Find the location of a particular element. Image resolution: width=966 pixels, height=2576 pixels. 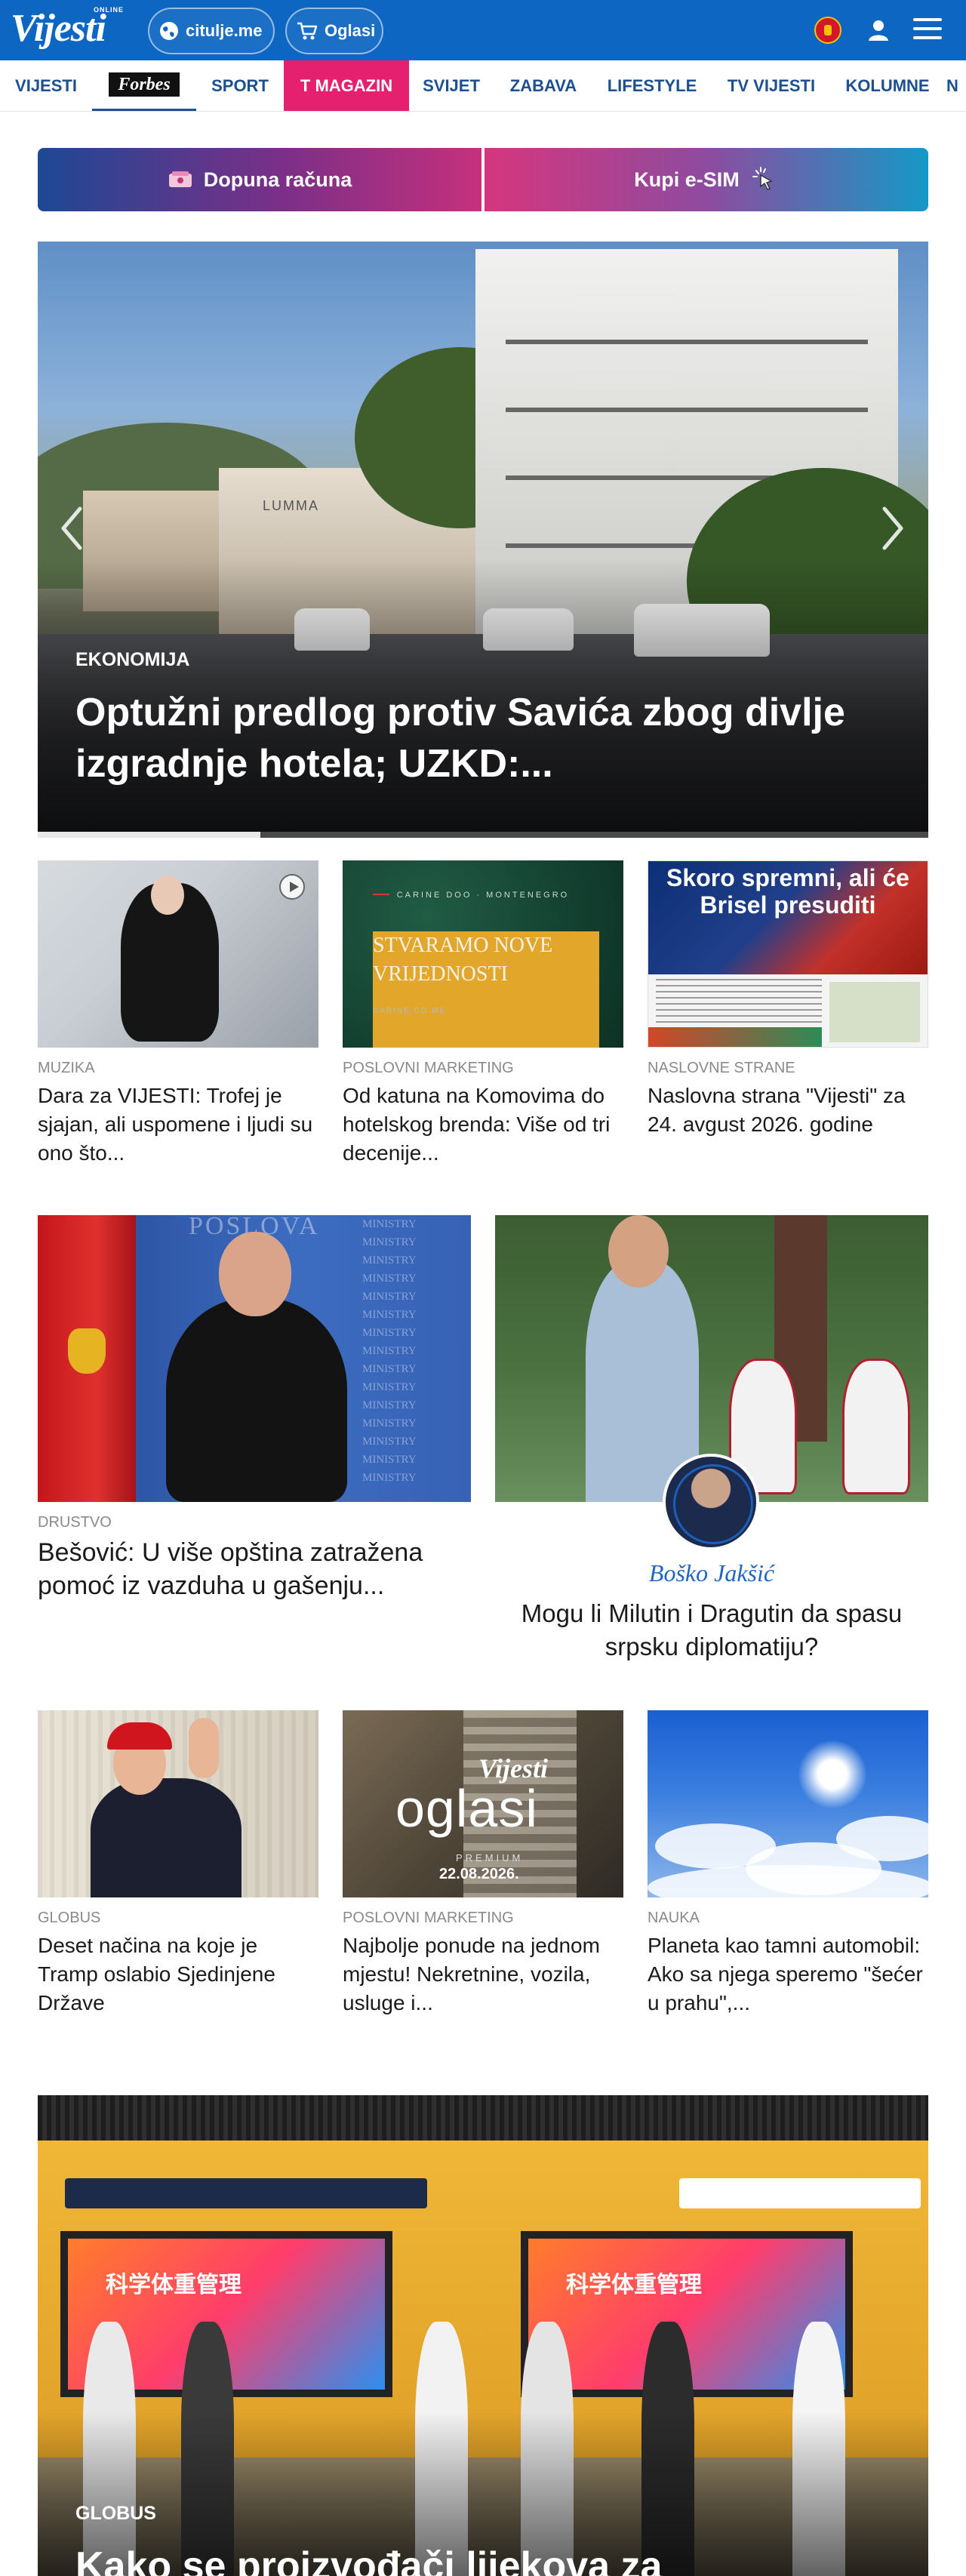

slider-next-arrow-icon is located at coordinates (892, 528).